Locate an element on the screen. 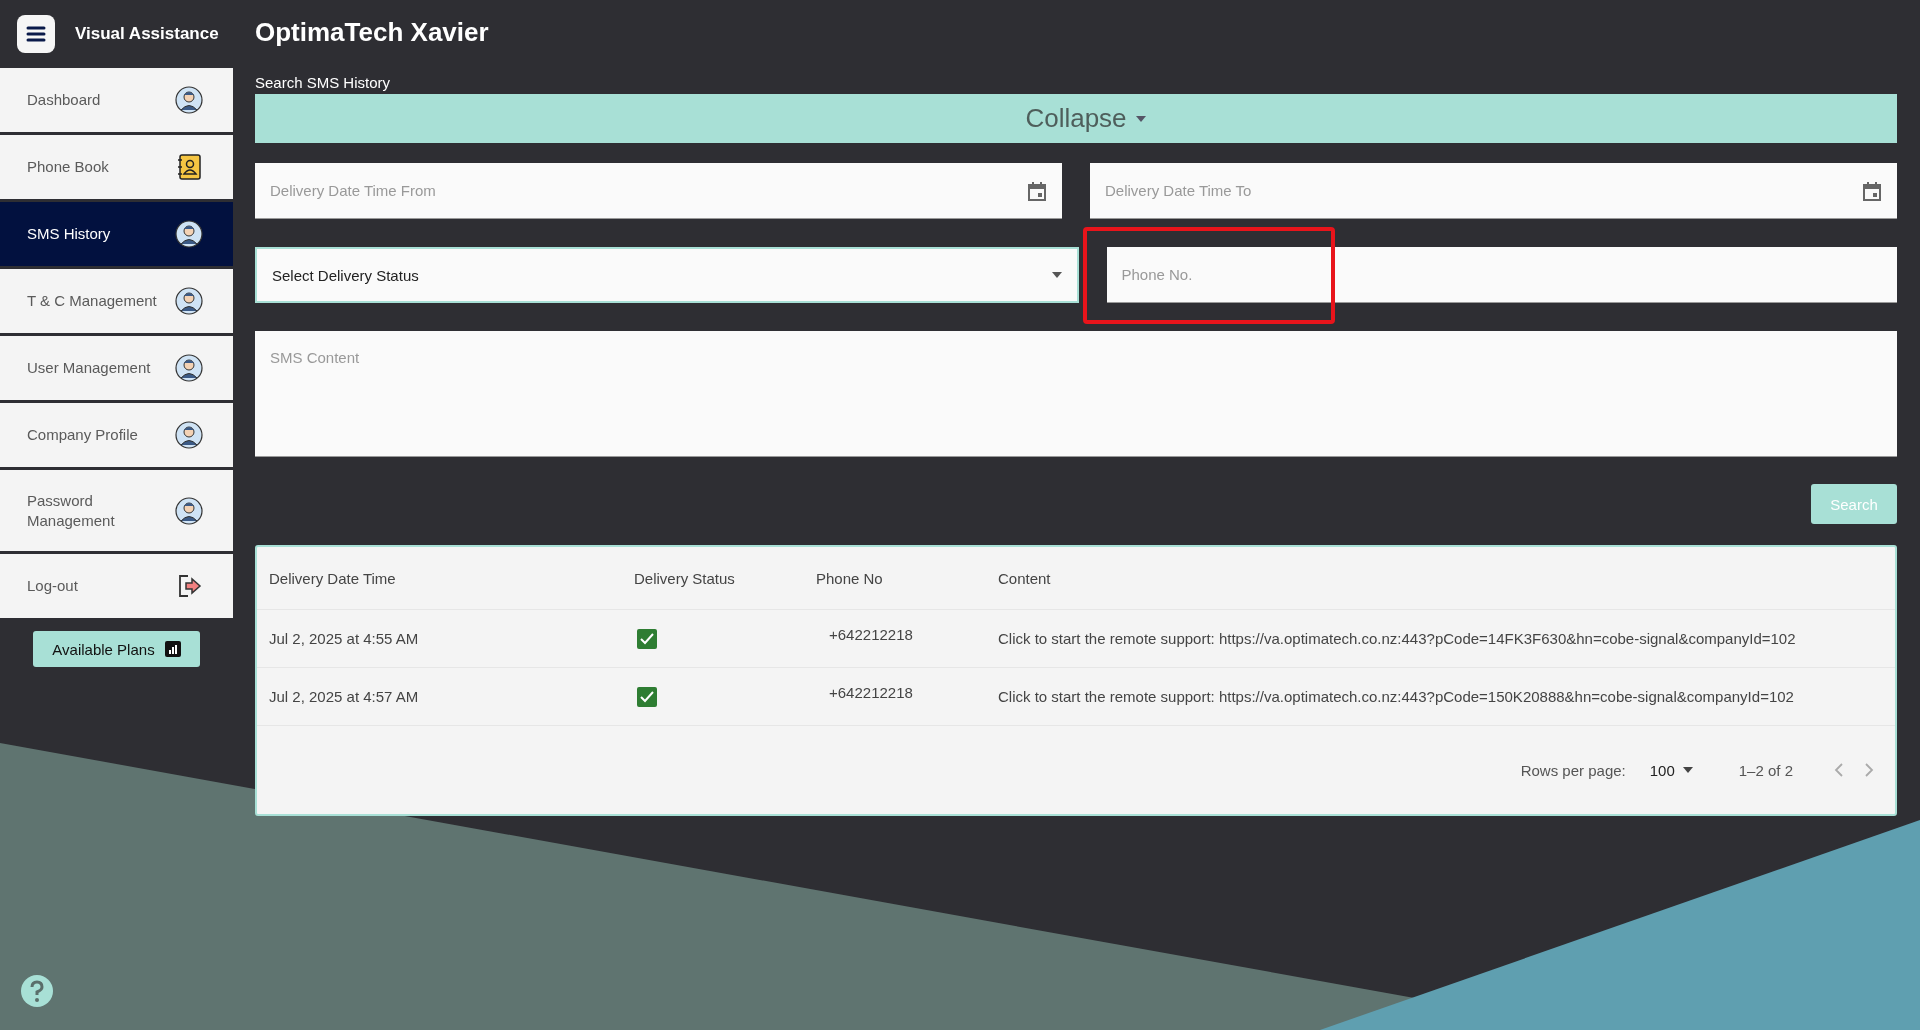 The height and width of the screenshot is (1030, 1920). column-header: Phone No is located at coordinates (850, 578).